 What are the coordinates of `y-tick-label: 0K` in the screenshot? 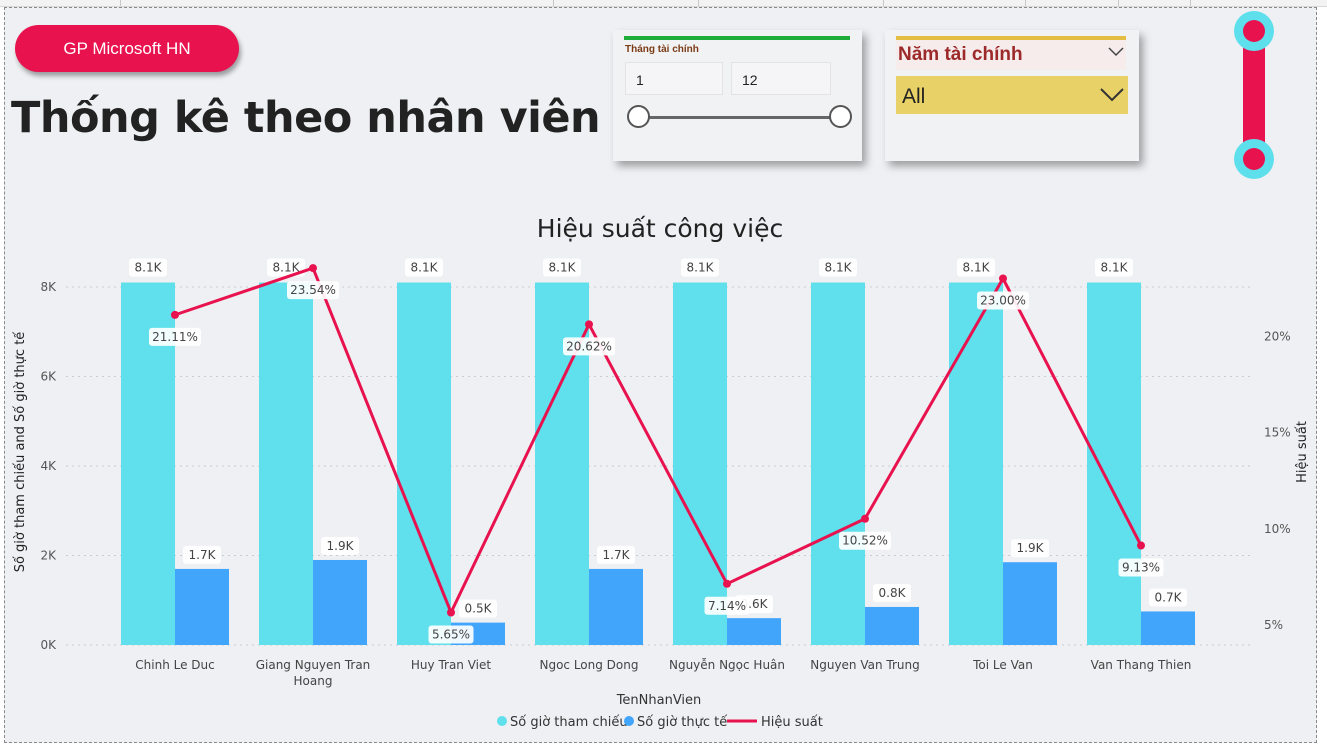 It's located at (48, 645).